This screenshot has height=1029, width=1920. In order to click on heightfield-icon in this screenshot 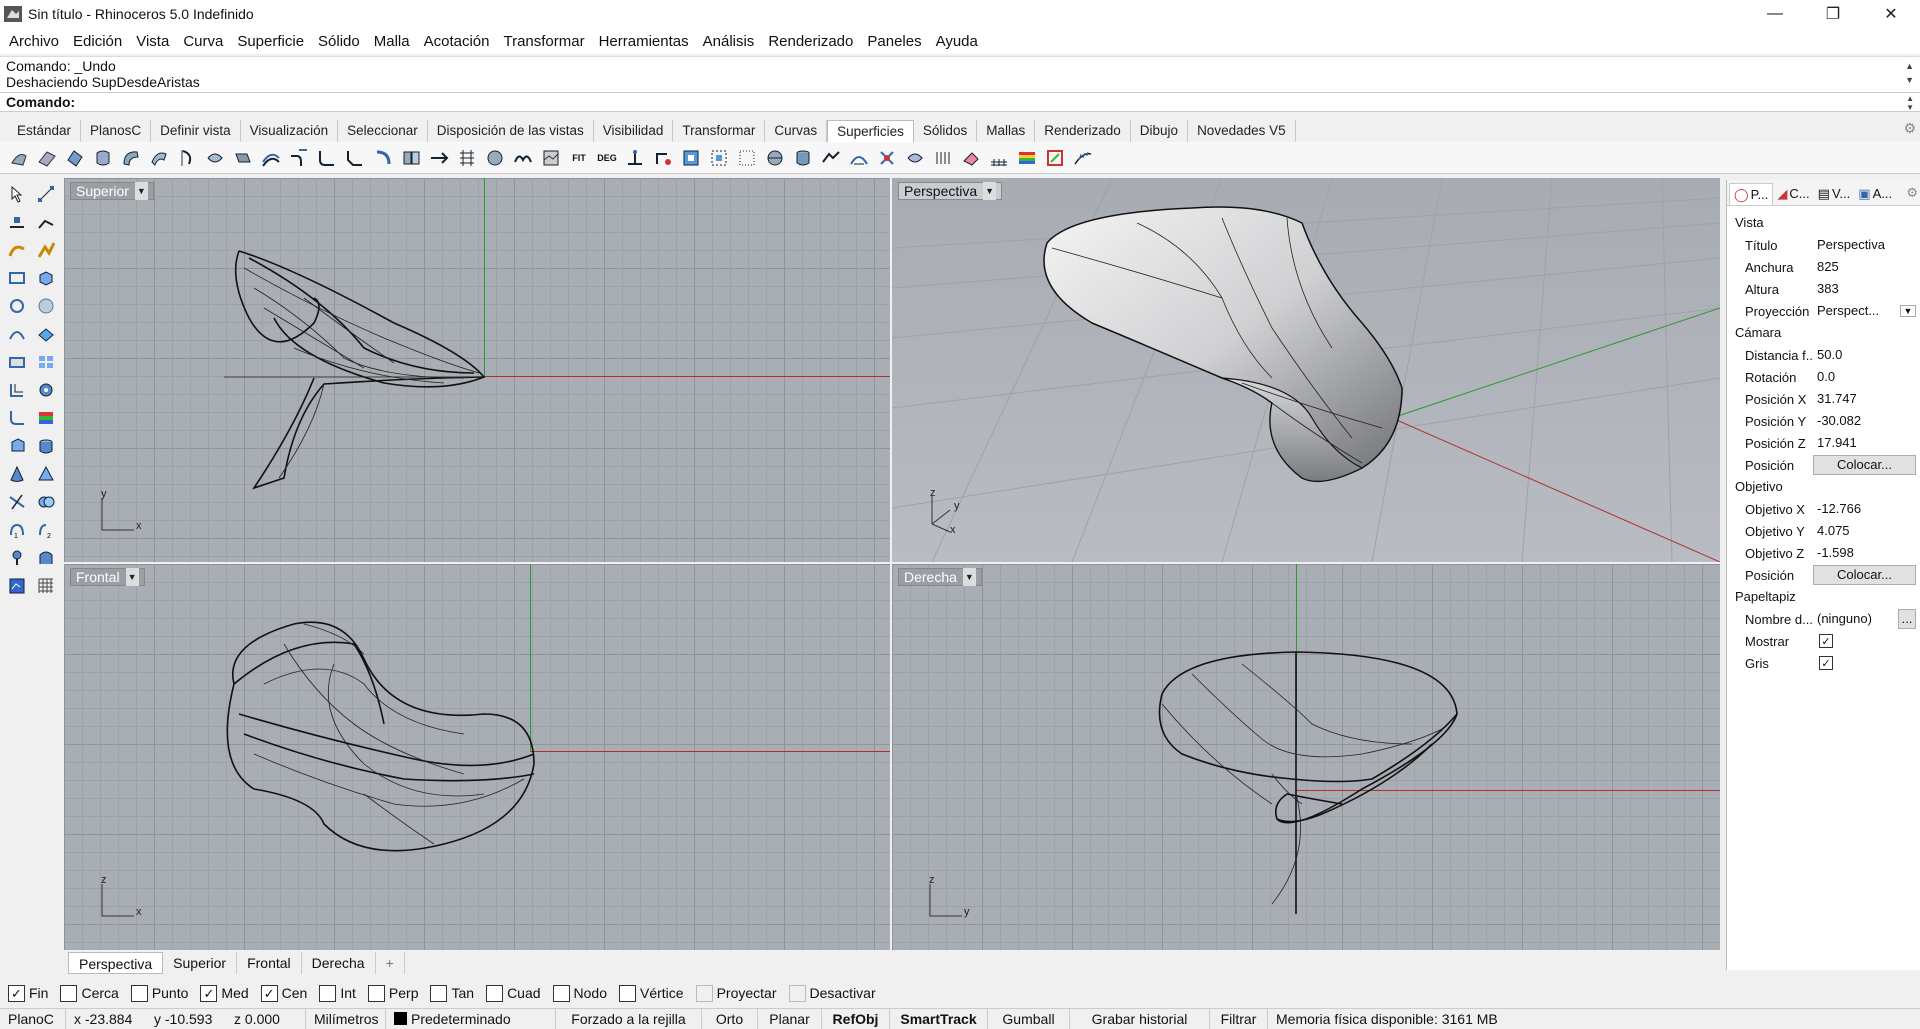, I will do `click(551, 158)`.